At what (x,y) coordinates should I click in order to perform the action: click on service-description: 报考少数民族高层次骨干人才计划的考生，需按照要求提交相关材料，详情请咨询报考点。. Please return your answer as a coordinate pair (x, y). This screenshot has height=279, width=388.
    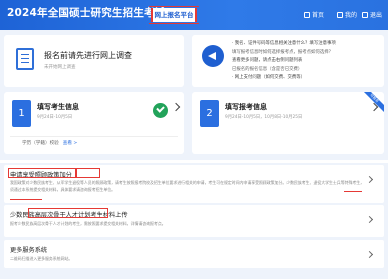
    Looking at the image, I should click on (88, 223).